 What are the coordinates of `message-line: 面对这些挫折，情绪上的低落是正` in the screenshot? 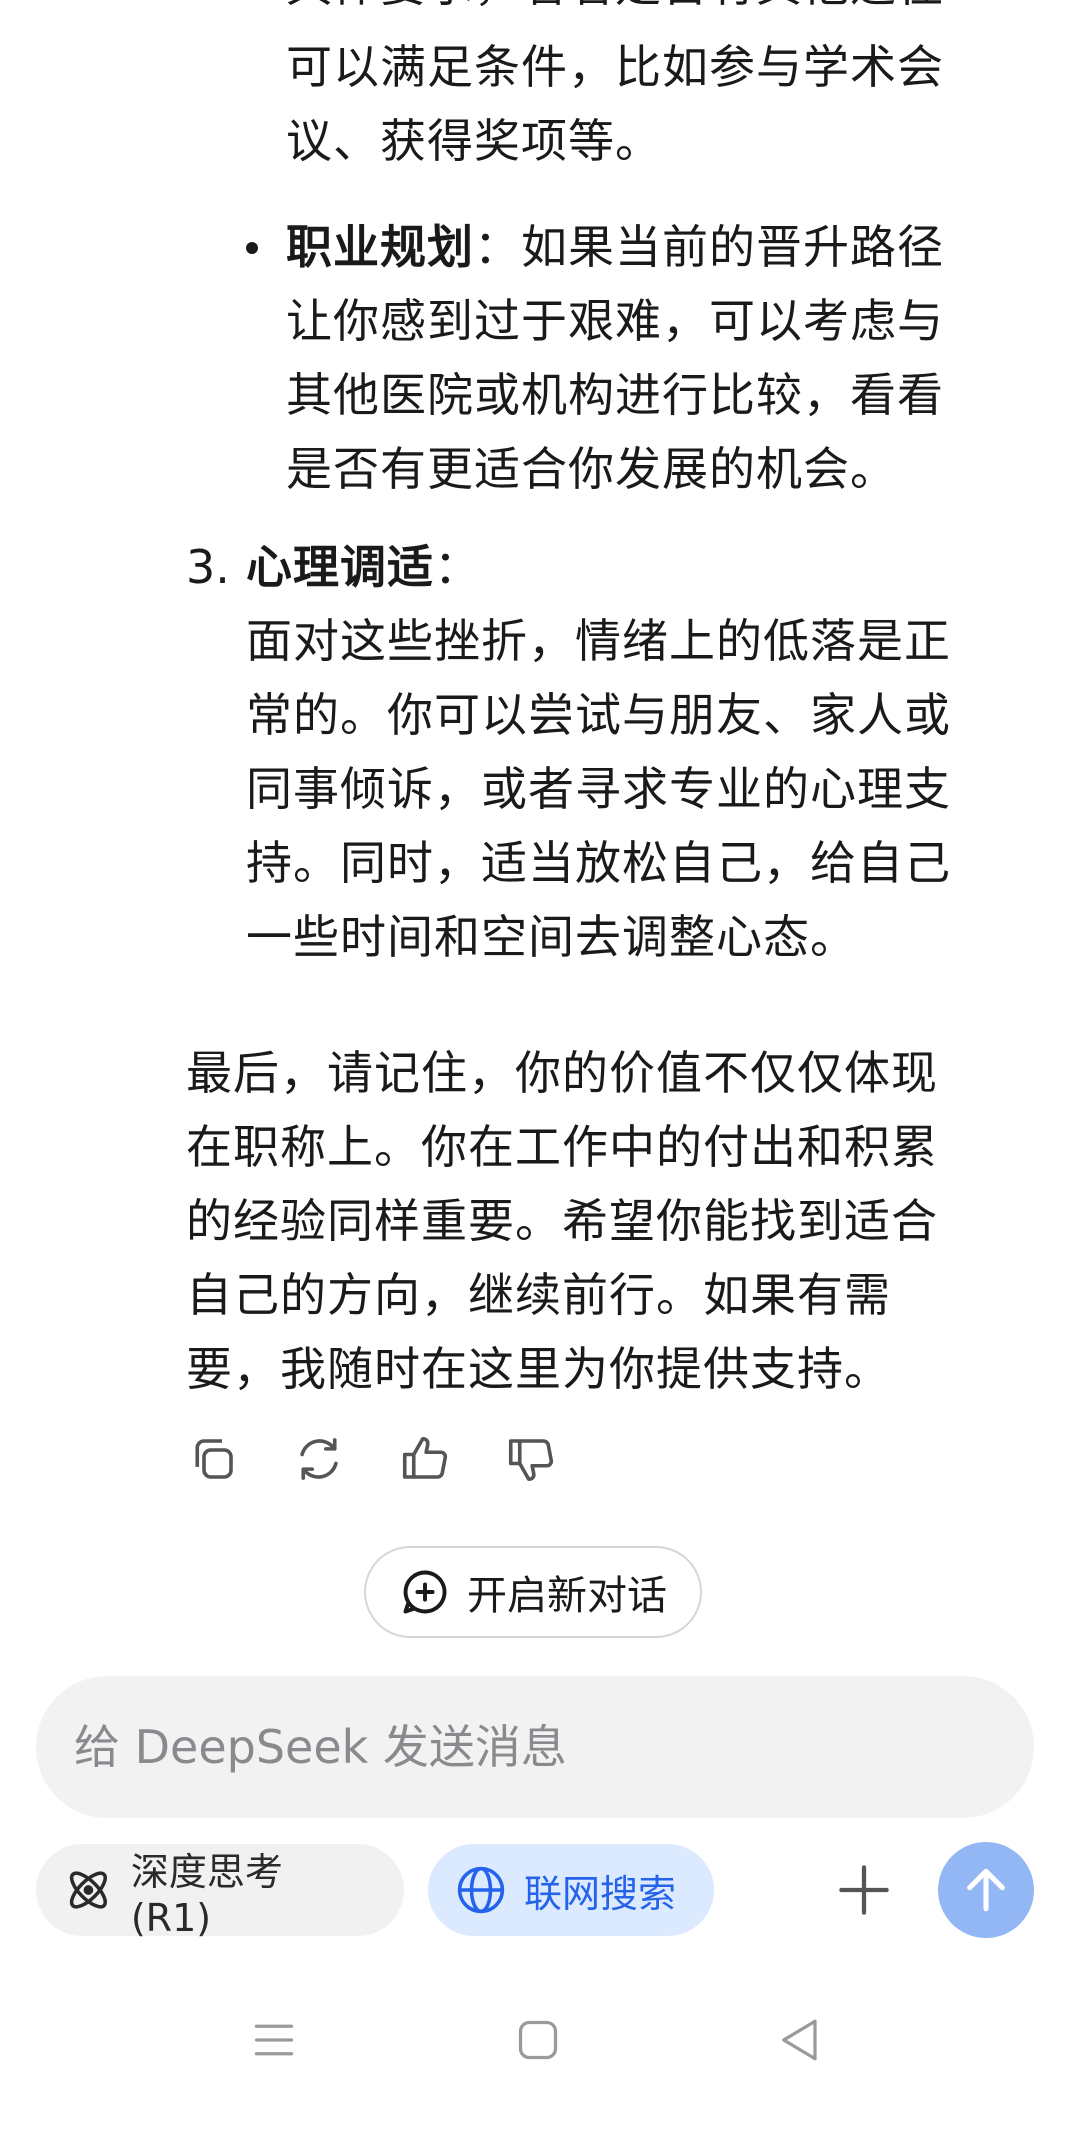 It's located at (598, 641).